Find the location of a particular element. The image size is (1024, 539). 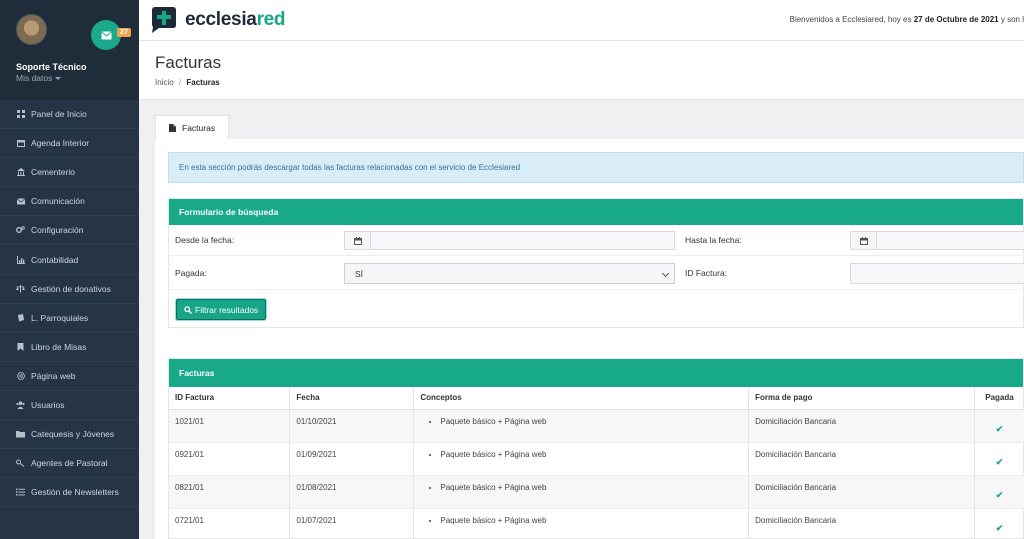

invoices-table-title: Facturas is located at coordinates (596, 373).